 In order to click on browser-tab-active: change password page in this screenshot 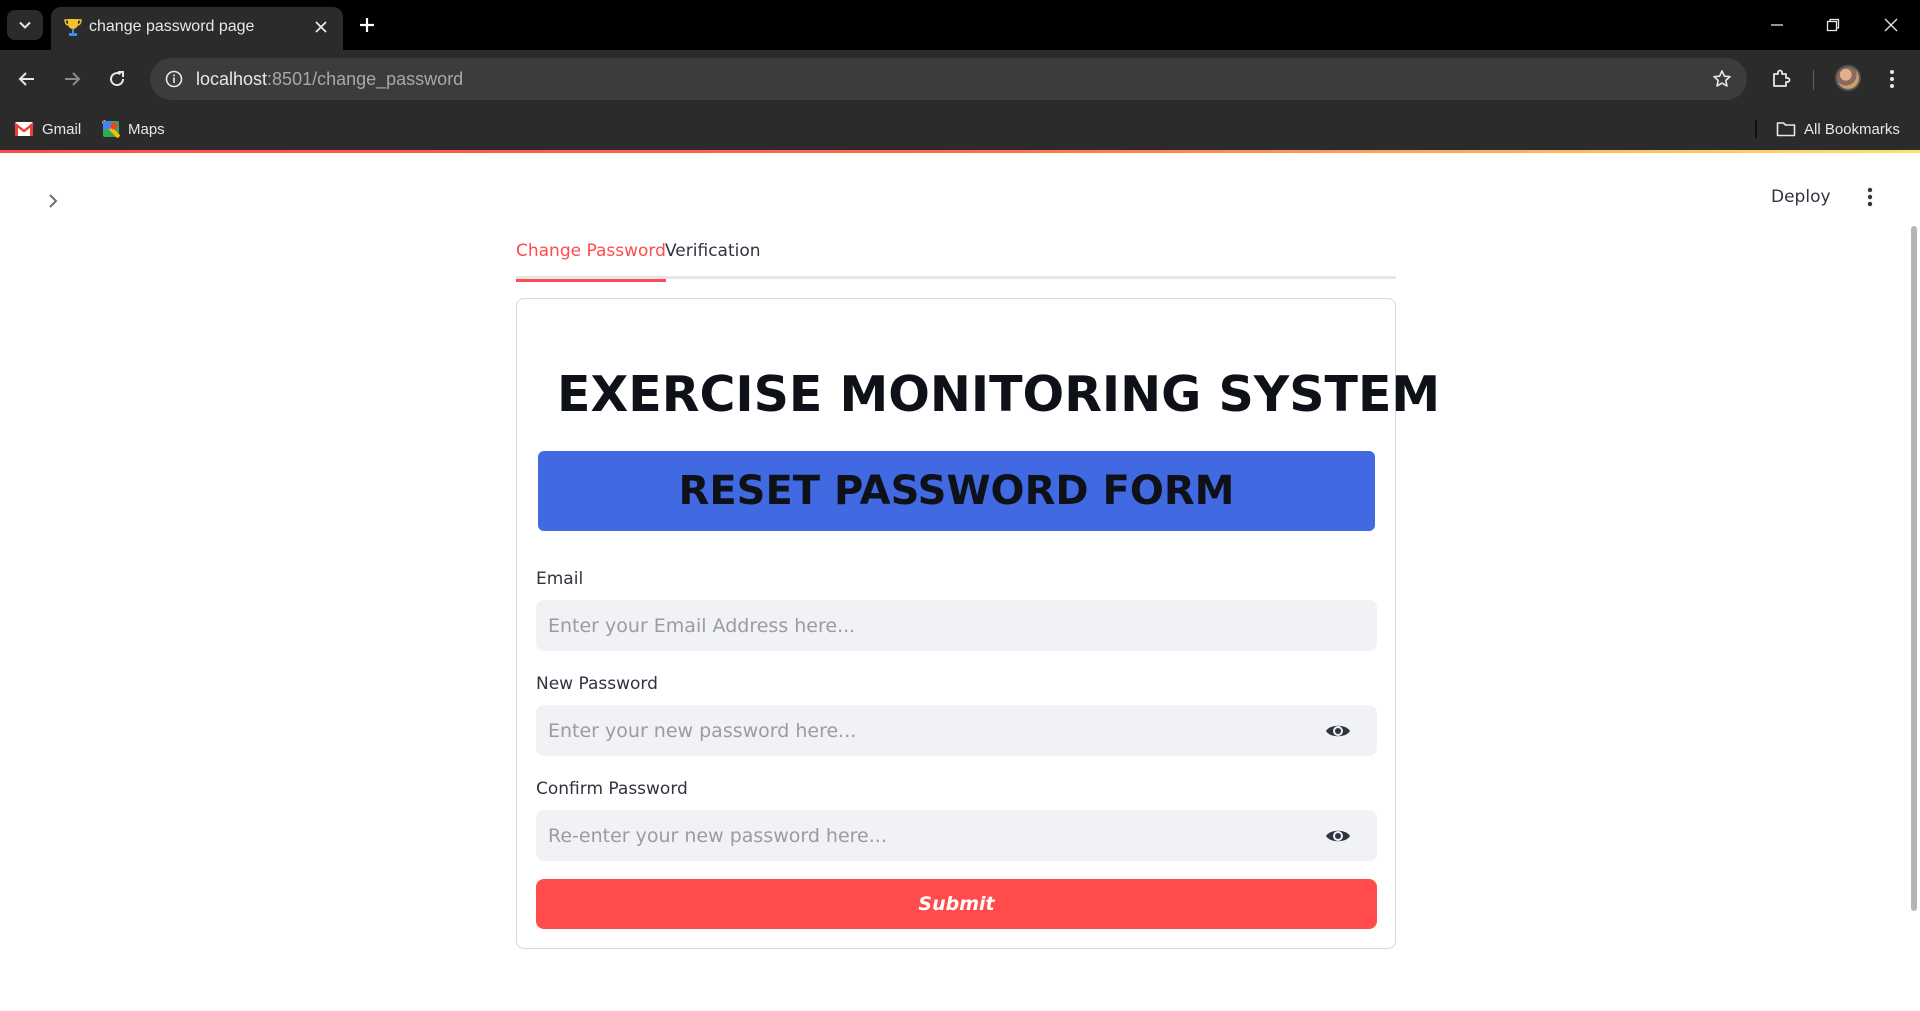, I will do `click(197, 28)`.